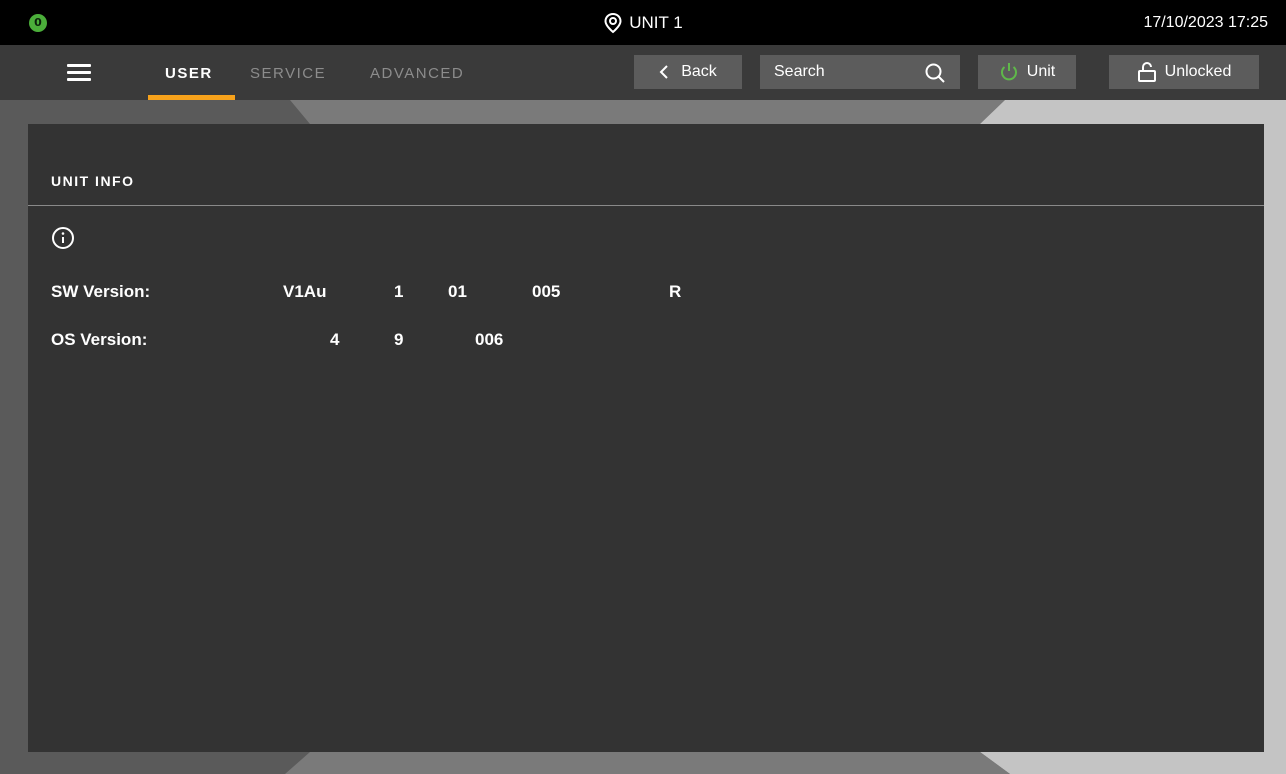 The height and width of the screenshot is (774, 1286). Describe the element at coordinates (844, 72) in the screenshot. I see `search-input` at that location.